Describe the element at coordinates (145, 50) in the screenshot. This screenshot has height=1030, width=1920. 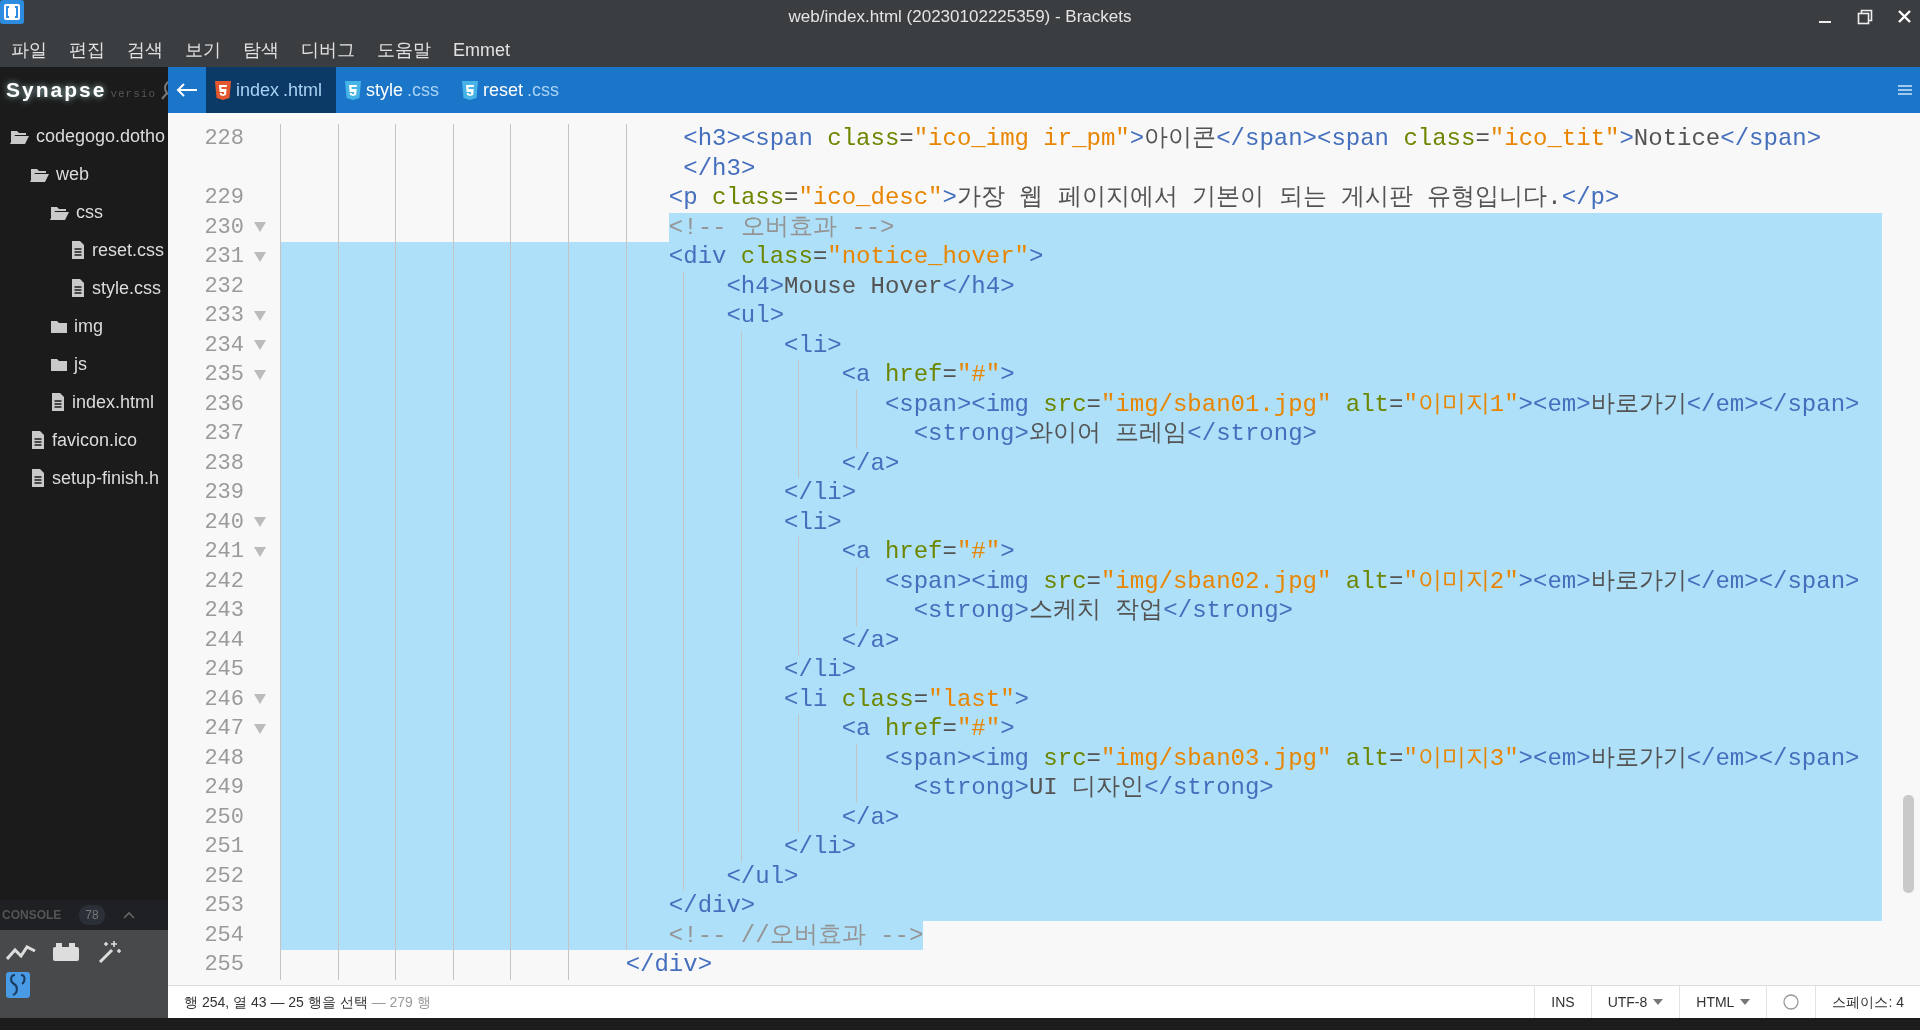
I see `menu-item: 검색` at that location.